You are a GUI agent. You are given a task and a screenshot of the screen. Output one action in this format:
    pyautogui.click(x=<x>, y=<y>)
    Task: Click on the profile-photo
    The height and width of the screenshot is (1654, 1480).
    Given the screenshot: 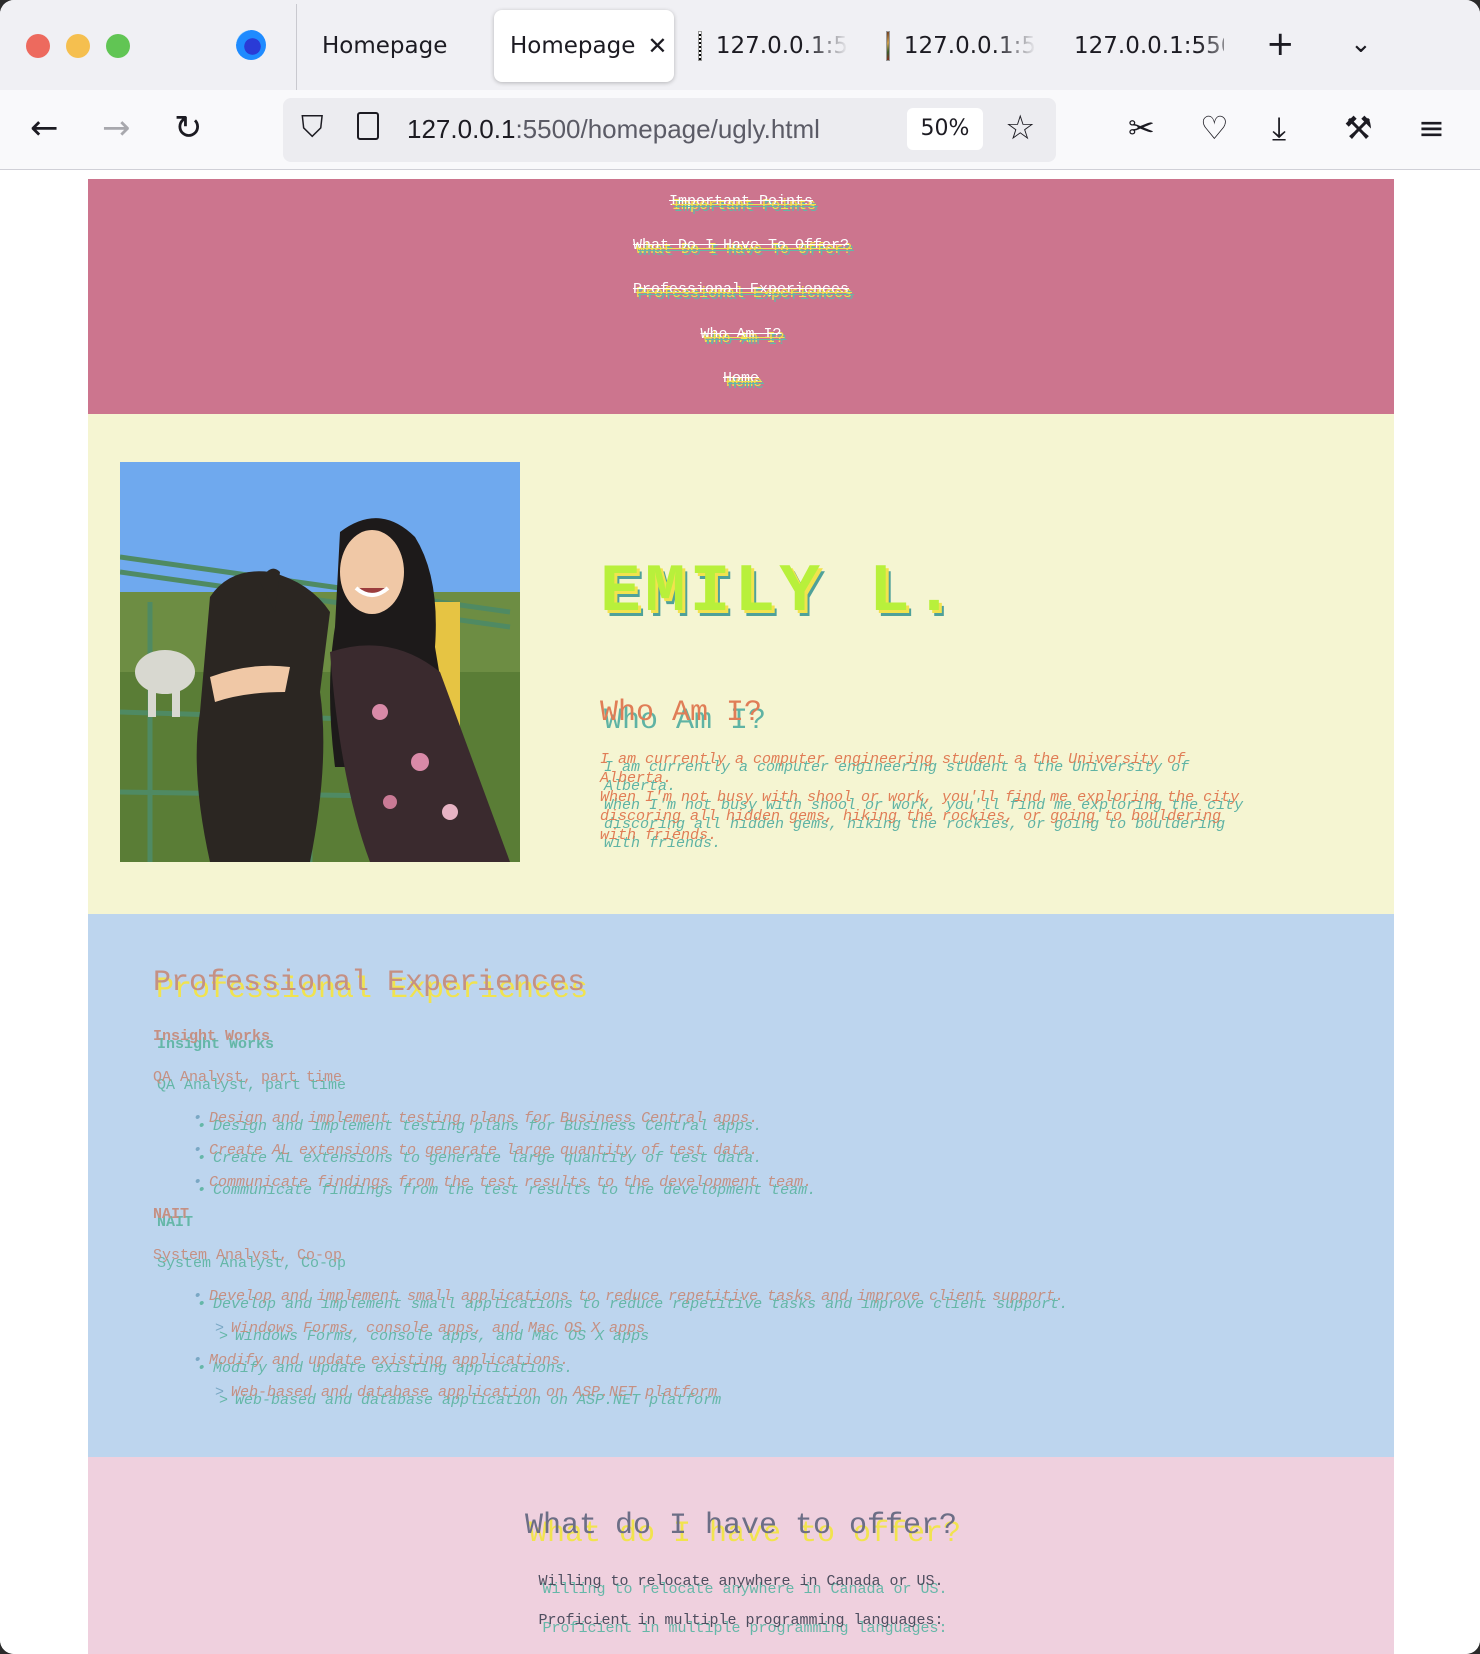 What is the action you would take?
    pyautogui.click(x=320, y=662)
    